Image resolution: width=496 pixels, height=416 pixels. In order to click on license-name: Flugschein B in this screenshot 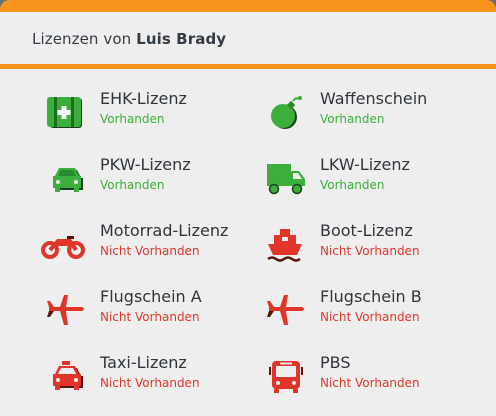, I will do `click(371, 296)`.